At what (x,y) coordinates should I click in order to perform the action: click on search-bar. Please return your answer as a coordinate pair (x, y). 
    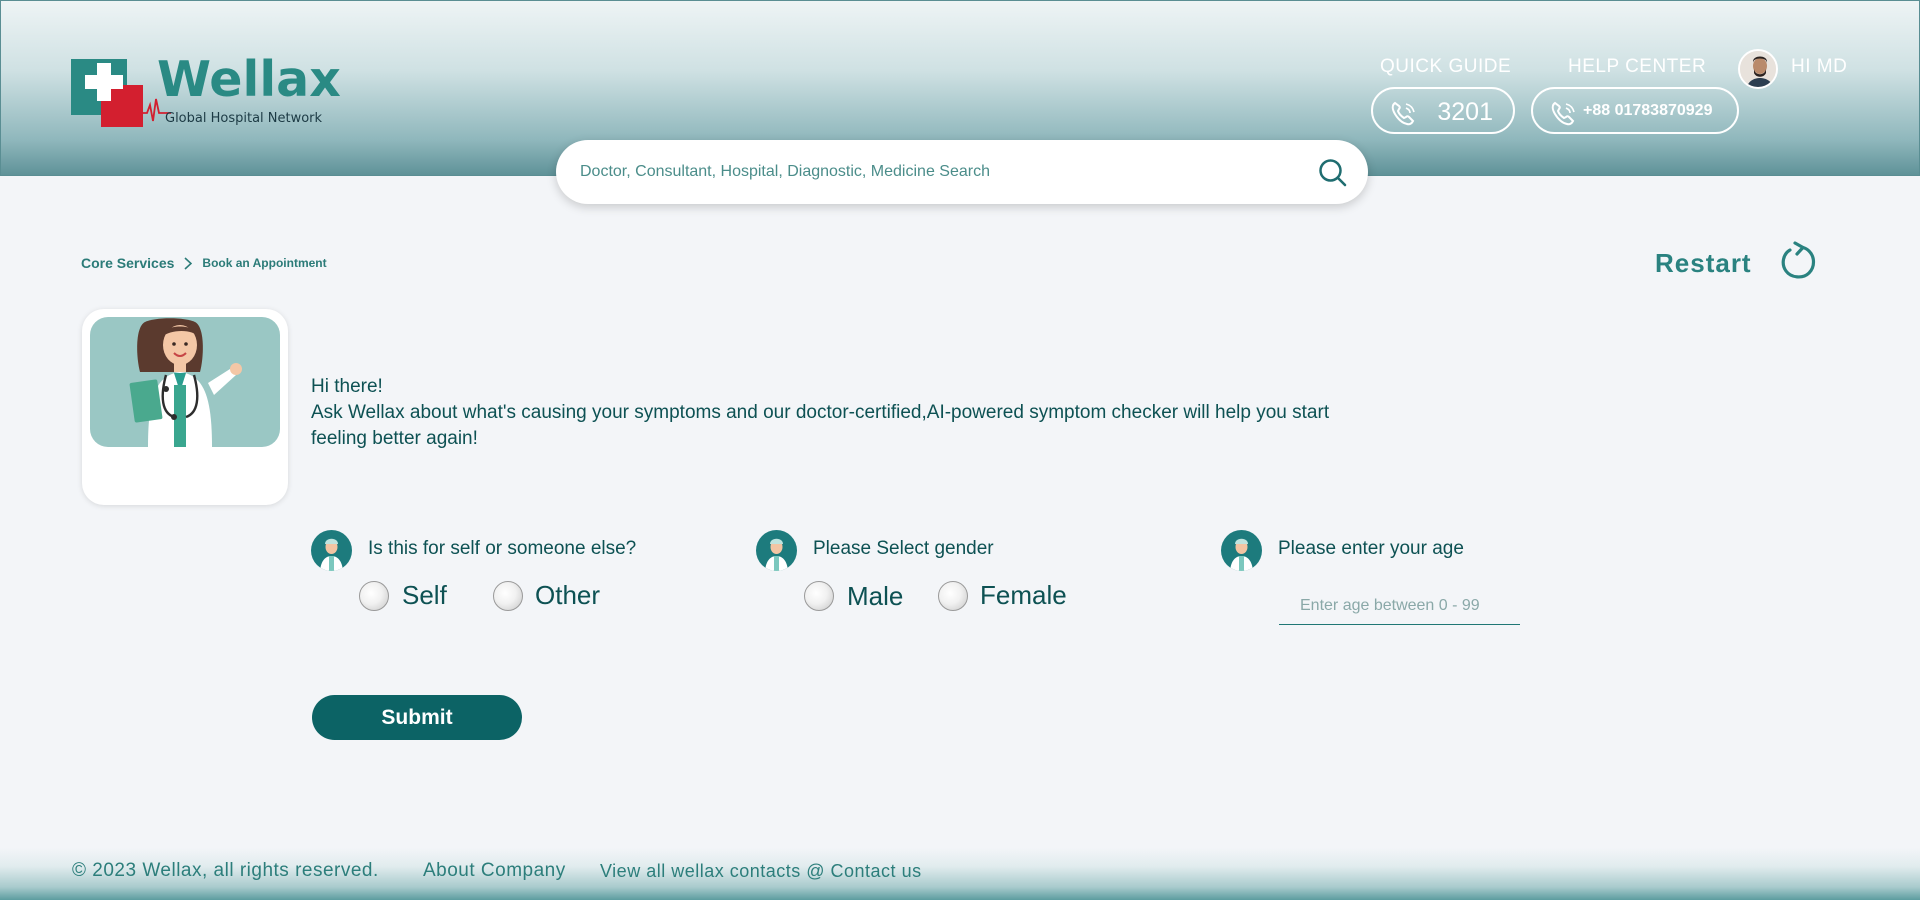
    Looking at the image, I should click on (962, 172).